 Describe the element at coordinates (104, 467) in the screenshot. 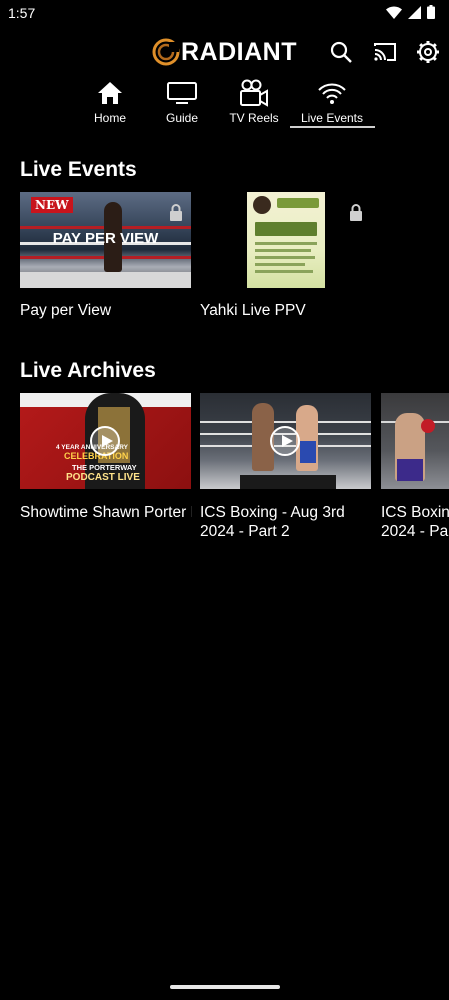

I see `thumb-text-3: THE PORTERWAY` at that location.